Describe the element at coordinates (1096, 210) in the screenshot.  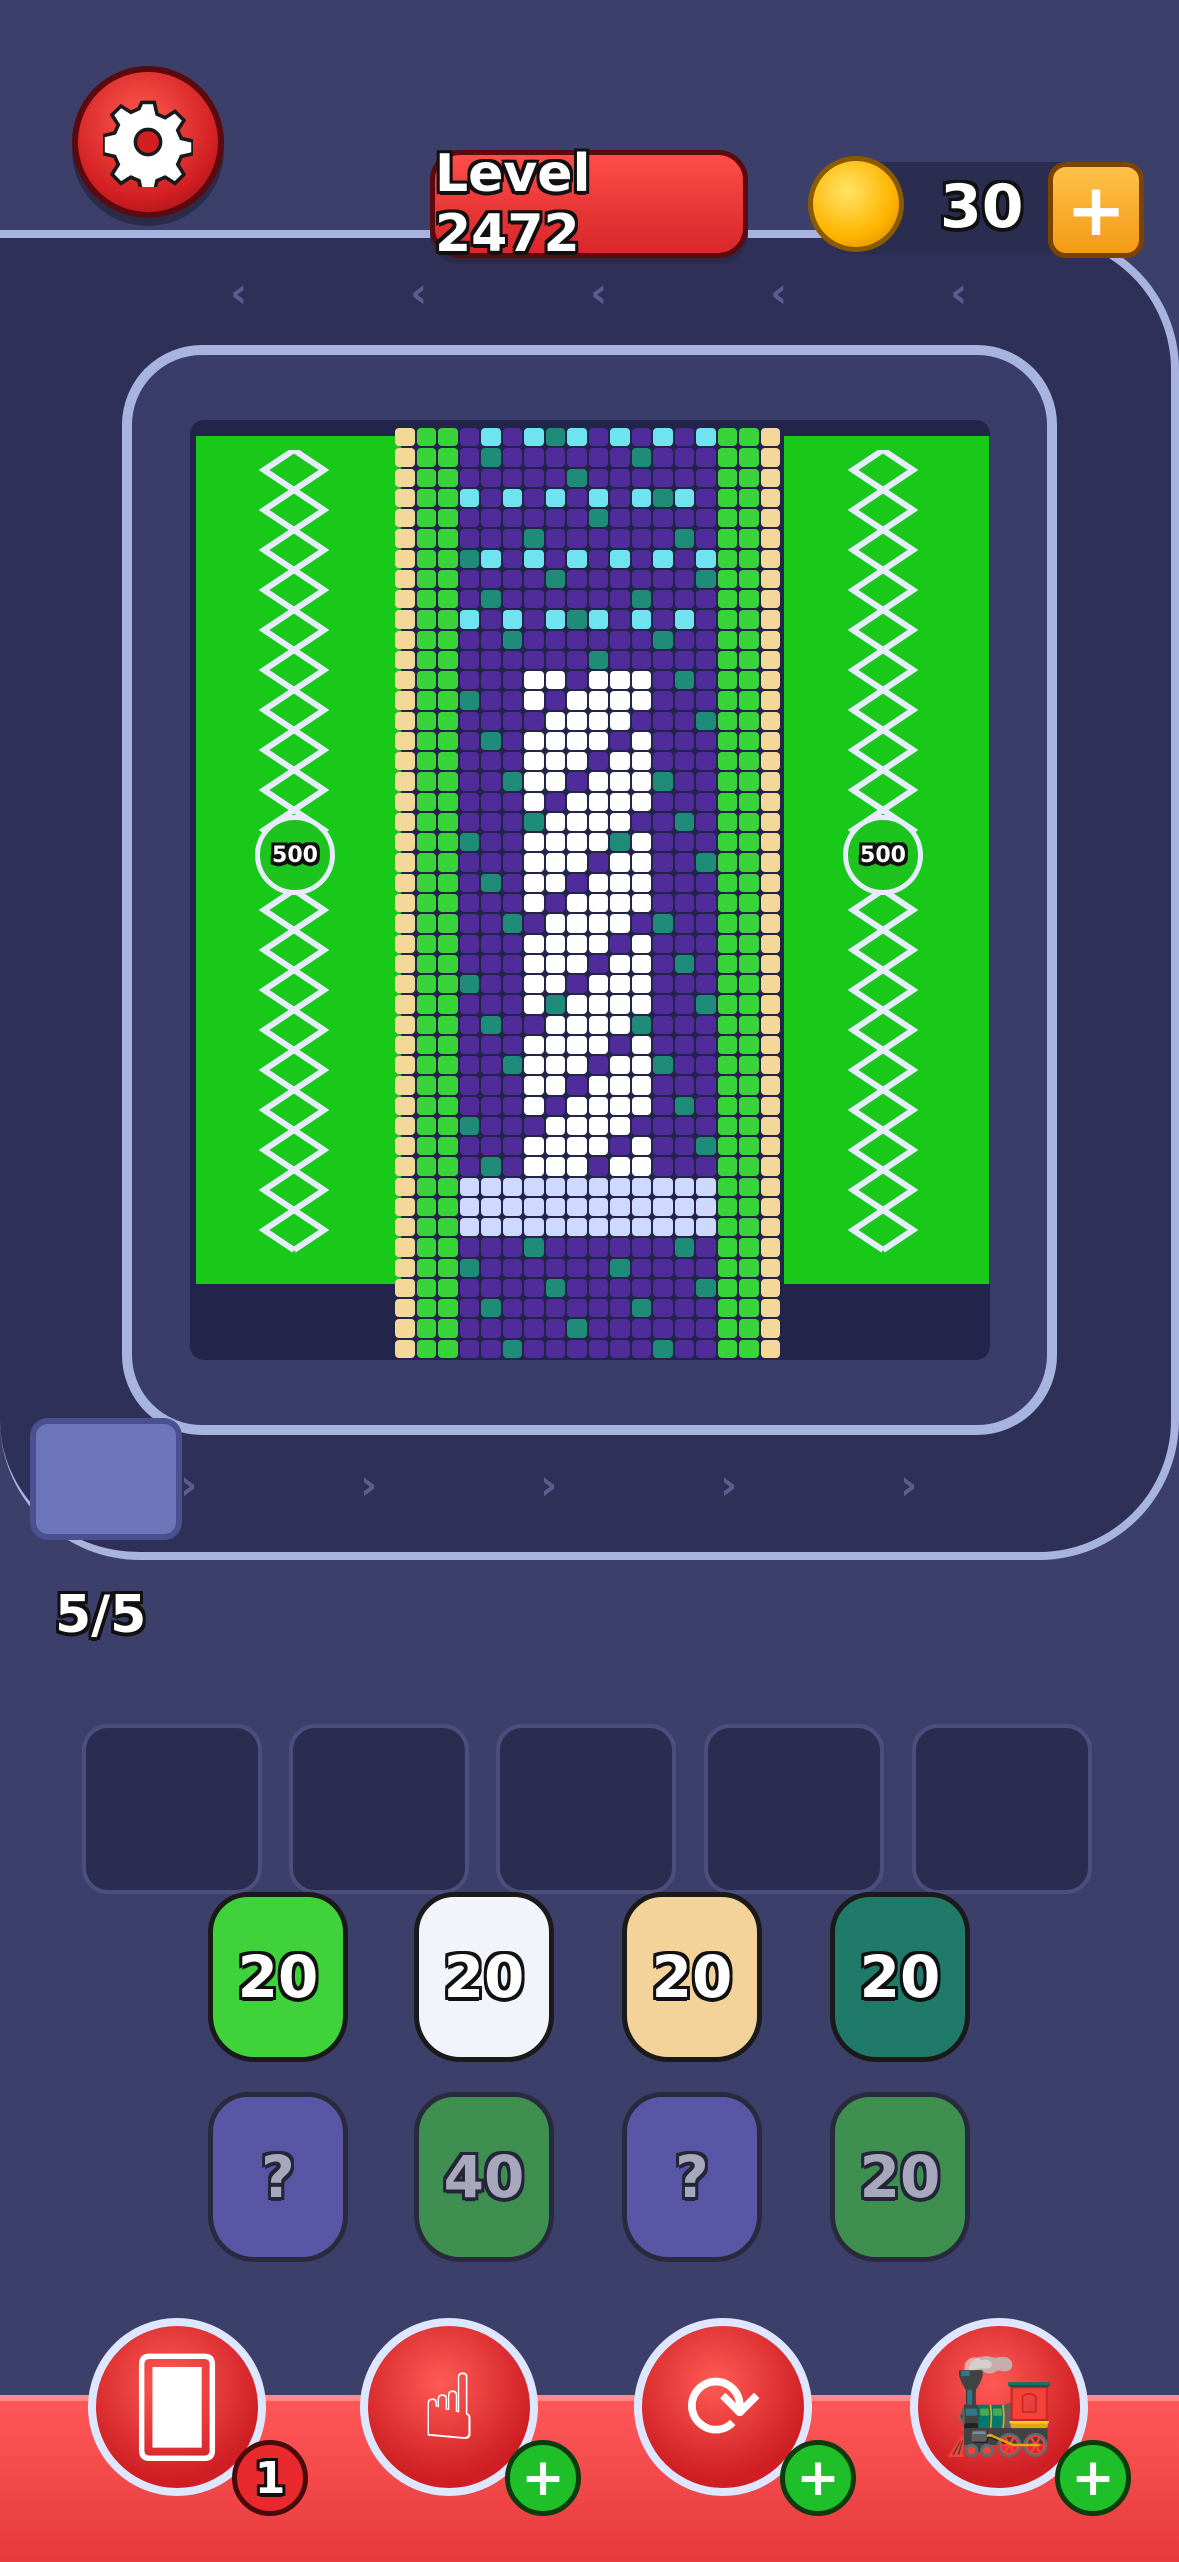
I see `add-coins-button: +` at that location.